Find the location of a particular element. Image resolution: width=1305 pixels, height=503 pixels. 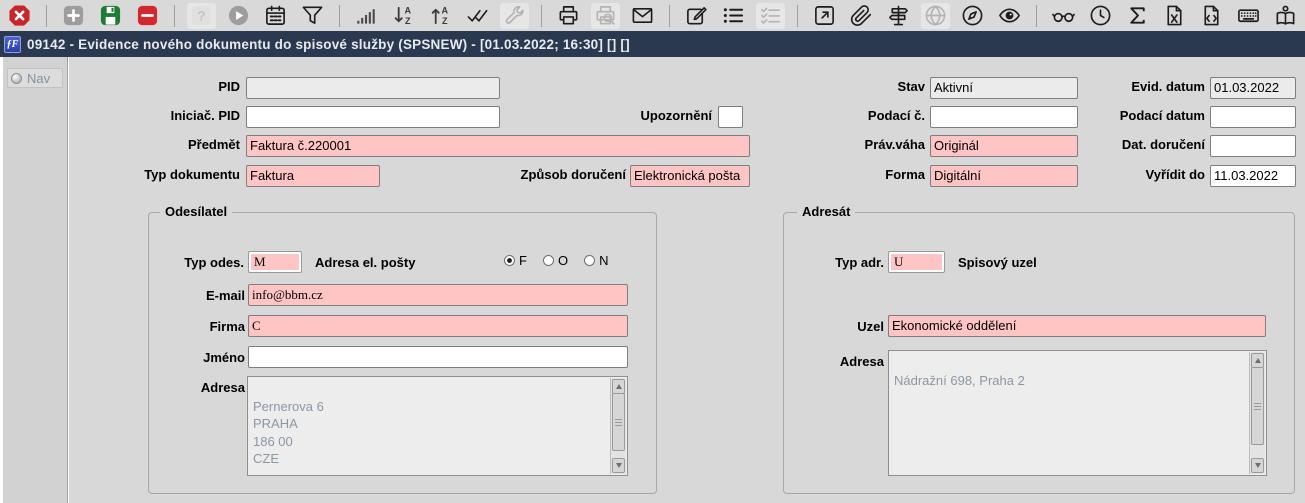

typ-odes-label: Typ odes. is located at coordinates (214, 262).